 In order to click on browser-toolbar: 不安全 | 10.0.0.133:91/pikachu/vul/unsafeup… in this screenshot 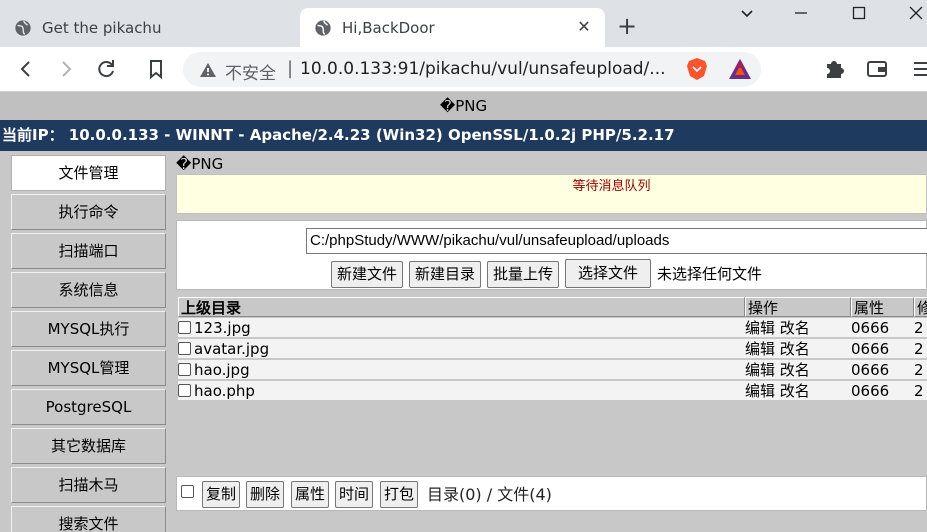, I will do `click(463, 69)`.